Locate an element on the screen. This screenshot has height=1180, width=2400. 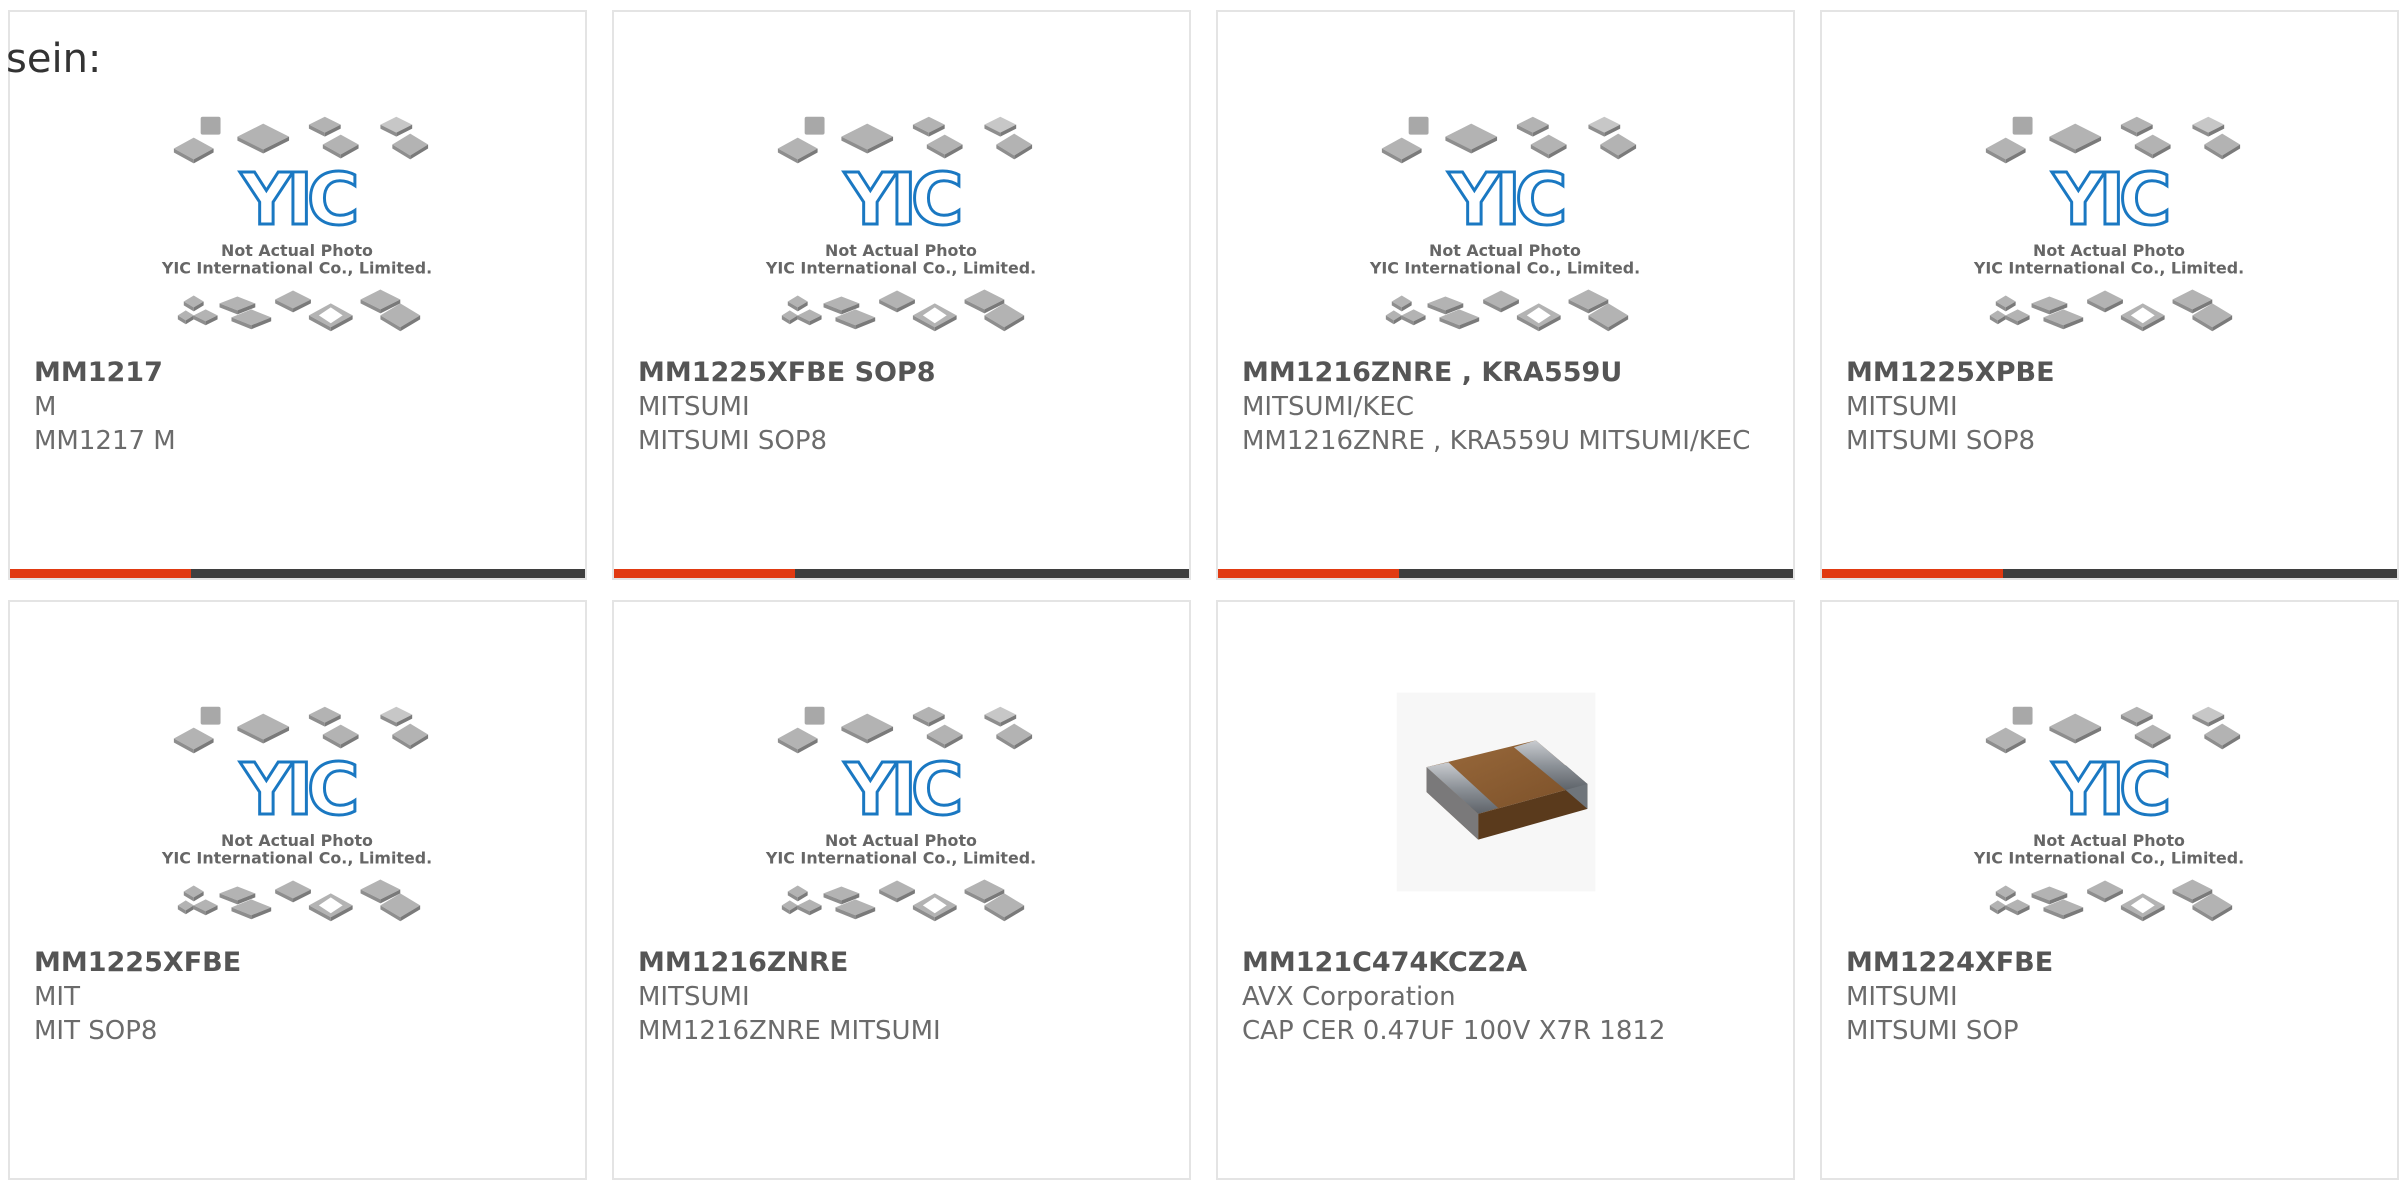
product-info: MM1224XFBE MITSUMI MITSUMI SOP is located at coordinates (2111, 997).